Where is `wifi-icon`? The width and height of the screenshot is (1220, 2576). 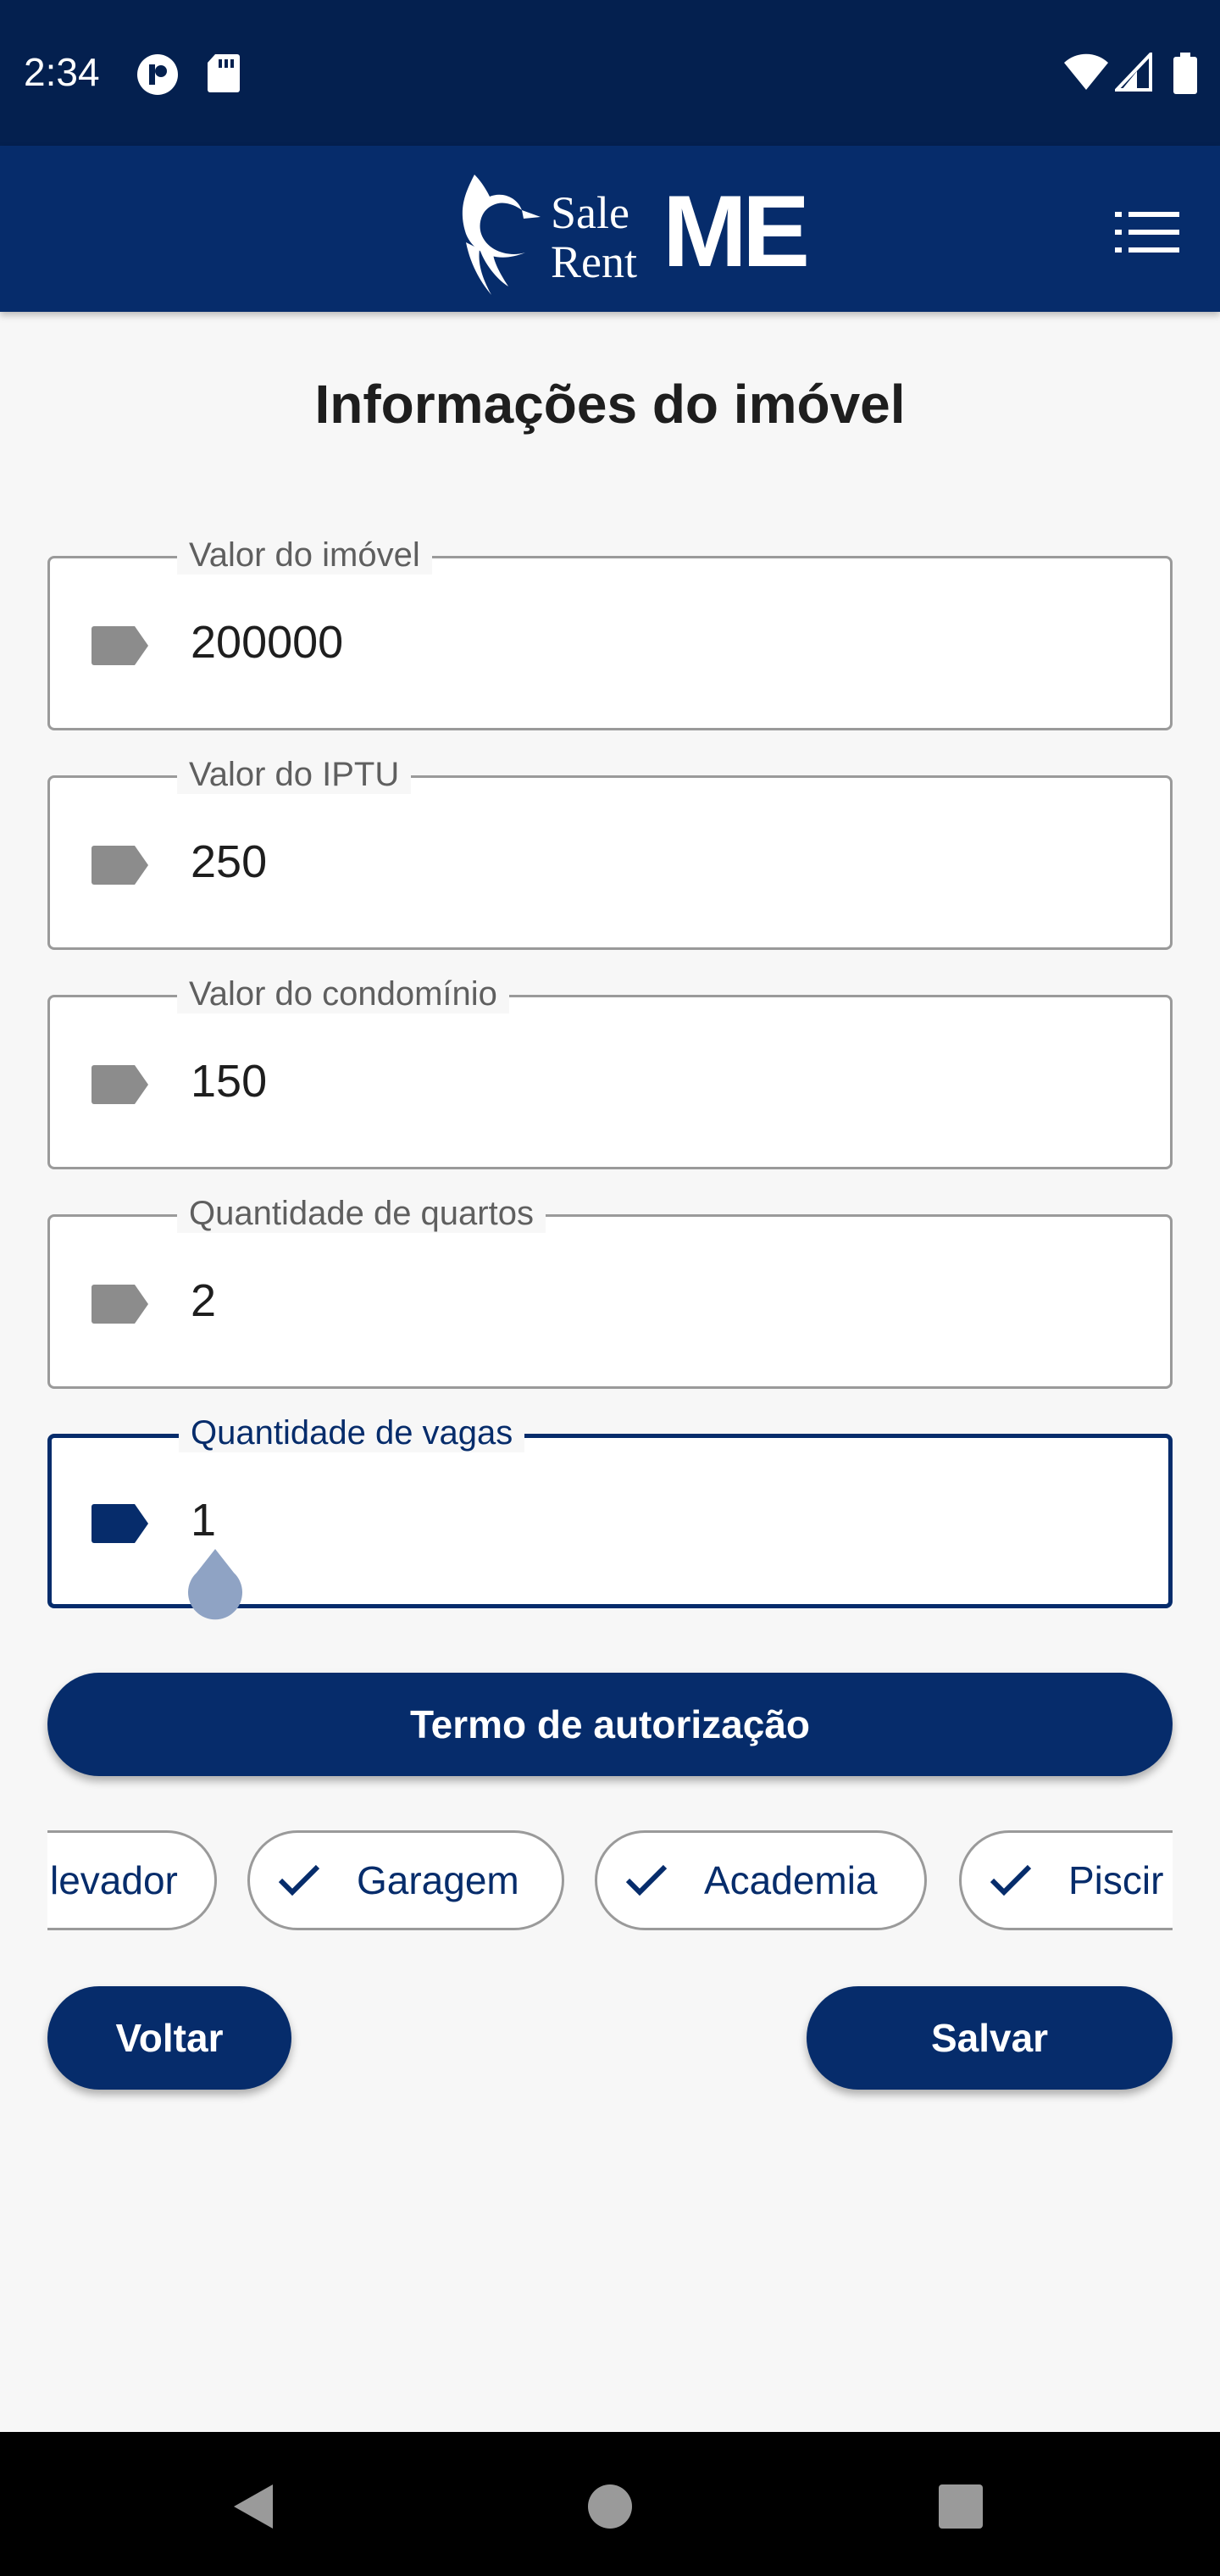 wifi-icon is located at coordinates (1086, 71).